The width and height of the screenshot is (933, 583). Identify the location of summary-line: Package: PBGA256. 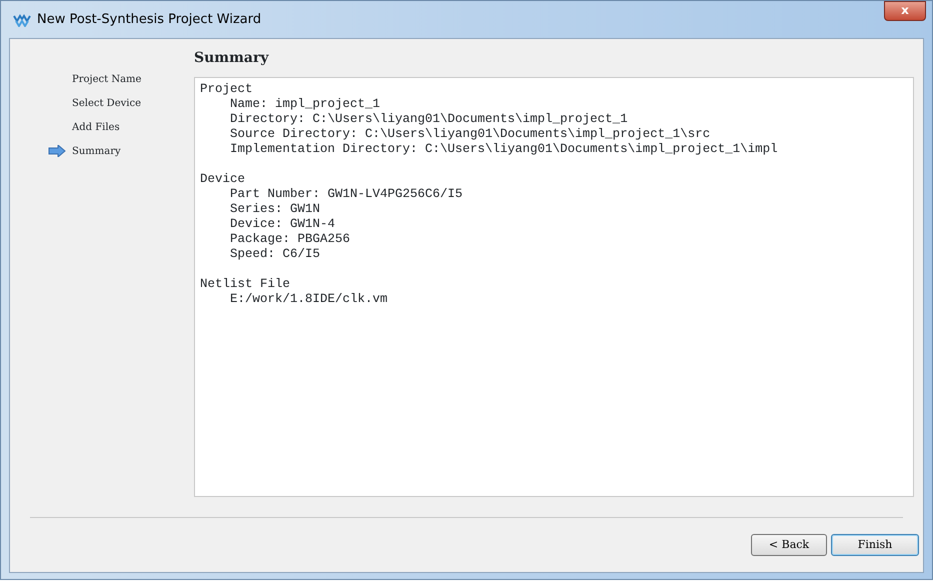
(290, 239).